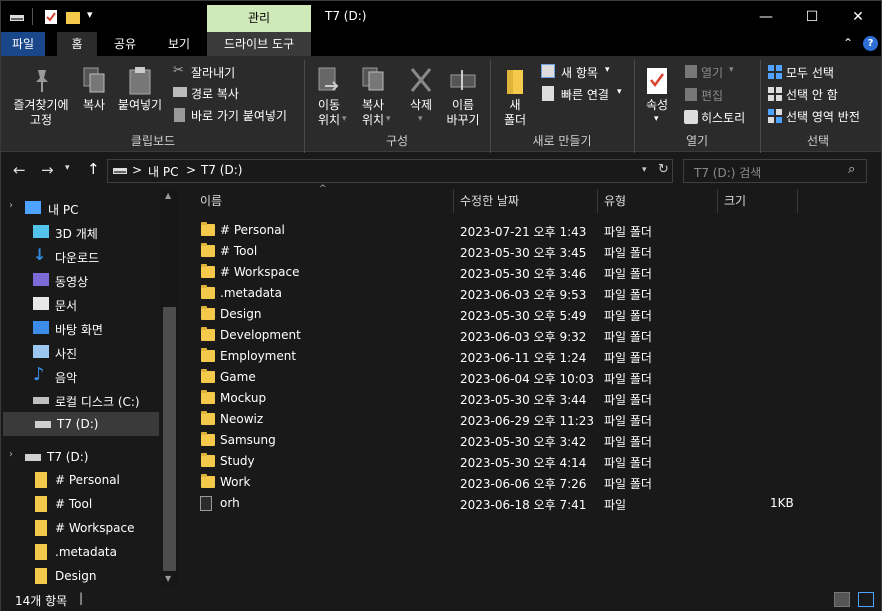 This screenshot has width=882, height=611. Describe the element at coordinates (78, 424) in the screenshot. I see `nav-item-label: T7 (D:)` at that location.